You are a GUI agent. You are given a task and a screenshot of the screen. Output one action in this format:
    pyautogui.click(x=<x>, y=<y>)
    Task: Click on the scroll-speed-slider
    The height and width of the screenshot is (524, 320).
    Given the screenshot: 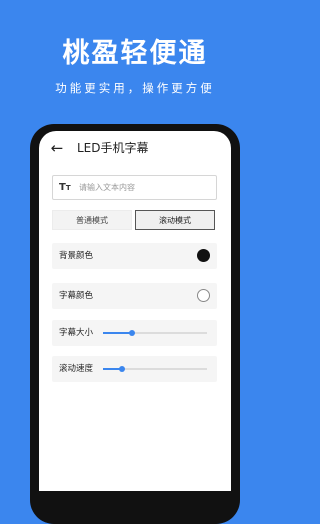 What is the action you would take?
    pyautogui.click(x=155, y=369)
    